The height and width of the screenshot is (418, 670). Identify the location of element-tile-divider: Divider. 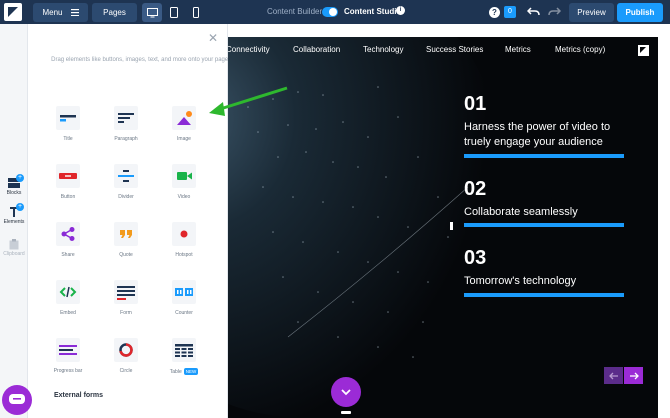
(126, 182).